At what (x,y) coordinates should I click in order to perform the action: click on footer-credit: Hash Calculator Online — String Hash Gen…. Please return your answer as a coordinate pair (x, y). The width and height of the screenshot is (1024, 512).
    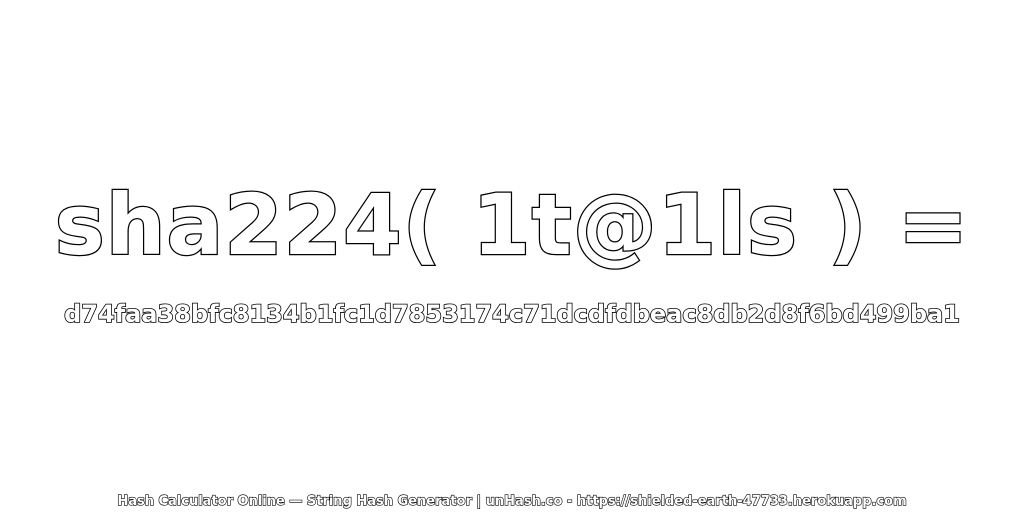
    Looking at the image, I should click on (512, 501).